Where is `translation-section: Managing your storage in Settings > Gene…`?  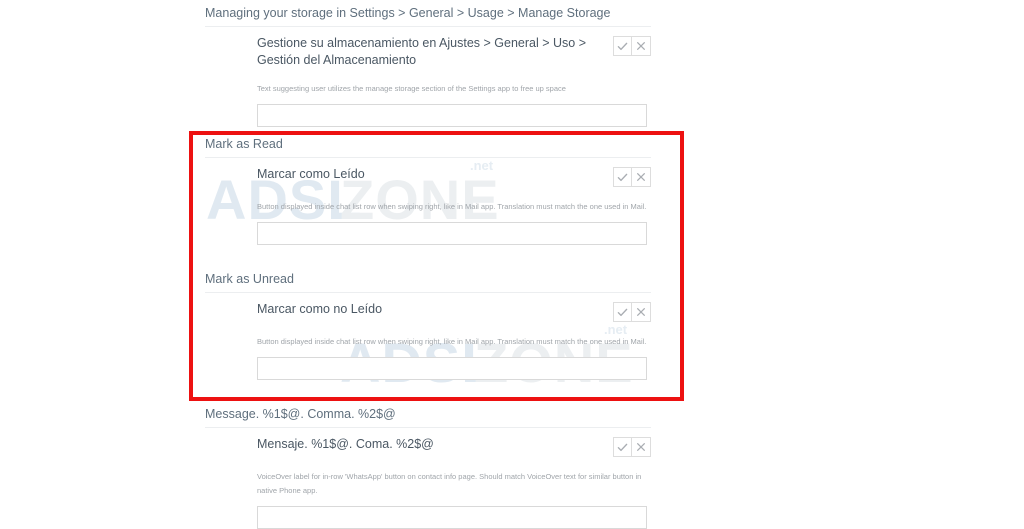
translation-section: Managing your storage in Settings > Gene… is located at coordinates (428, 66).